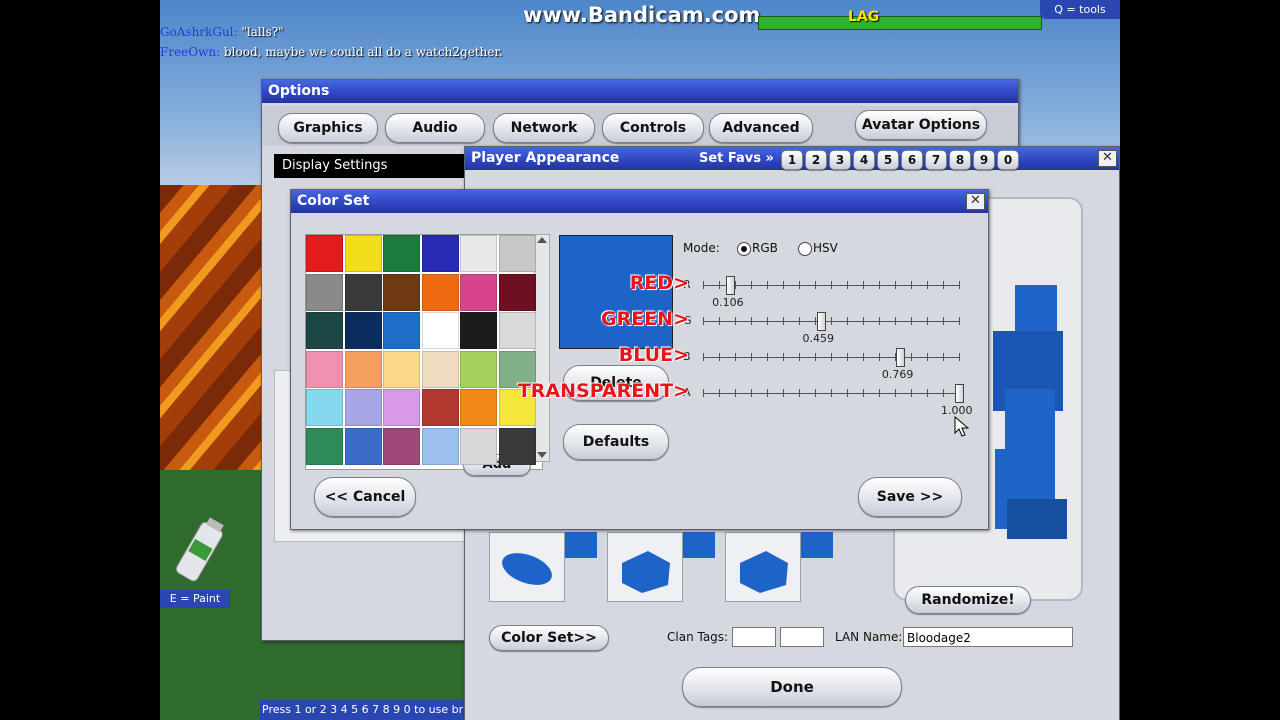  What do you see at coordinates (960, 160) in the screenshot?
I see `fav-slot-button: 8` at bounding box center [960, 160].